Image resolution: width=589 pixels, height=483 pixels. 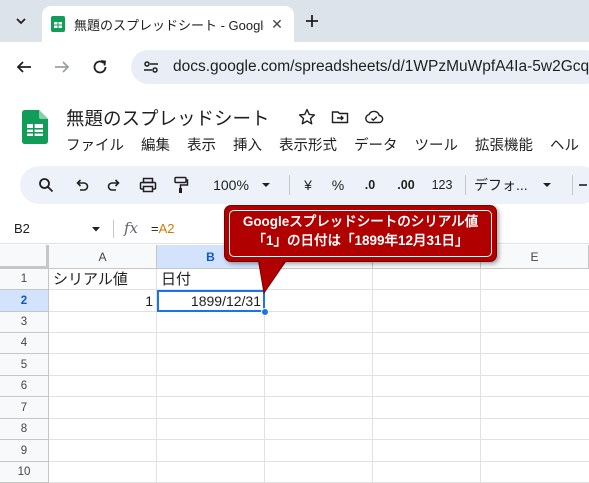 I want to click on row-header-1: 1, so click(x=24, y=279).